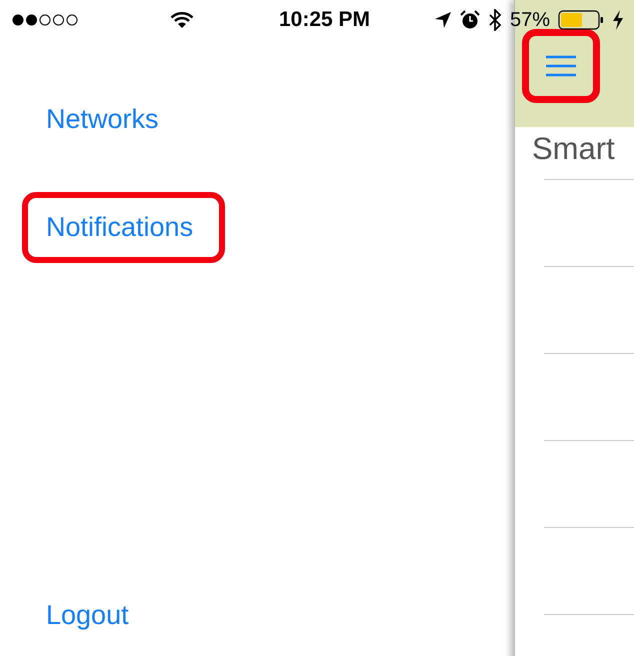 Image resolution: width=634 pixels, height=656 pixels. What do you see at coordinates (443, 20) in the screenshot?
I see `location-arrow-icon` at bounding box center [443, 20].